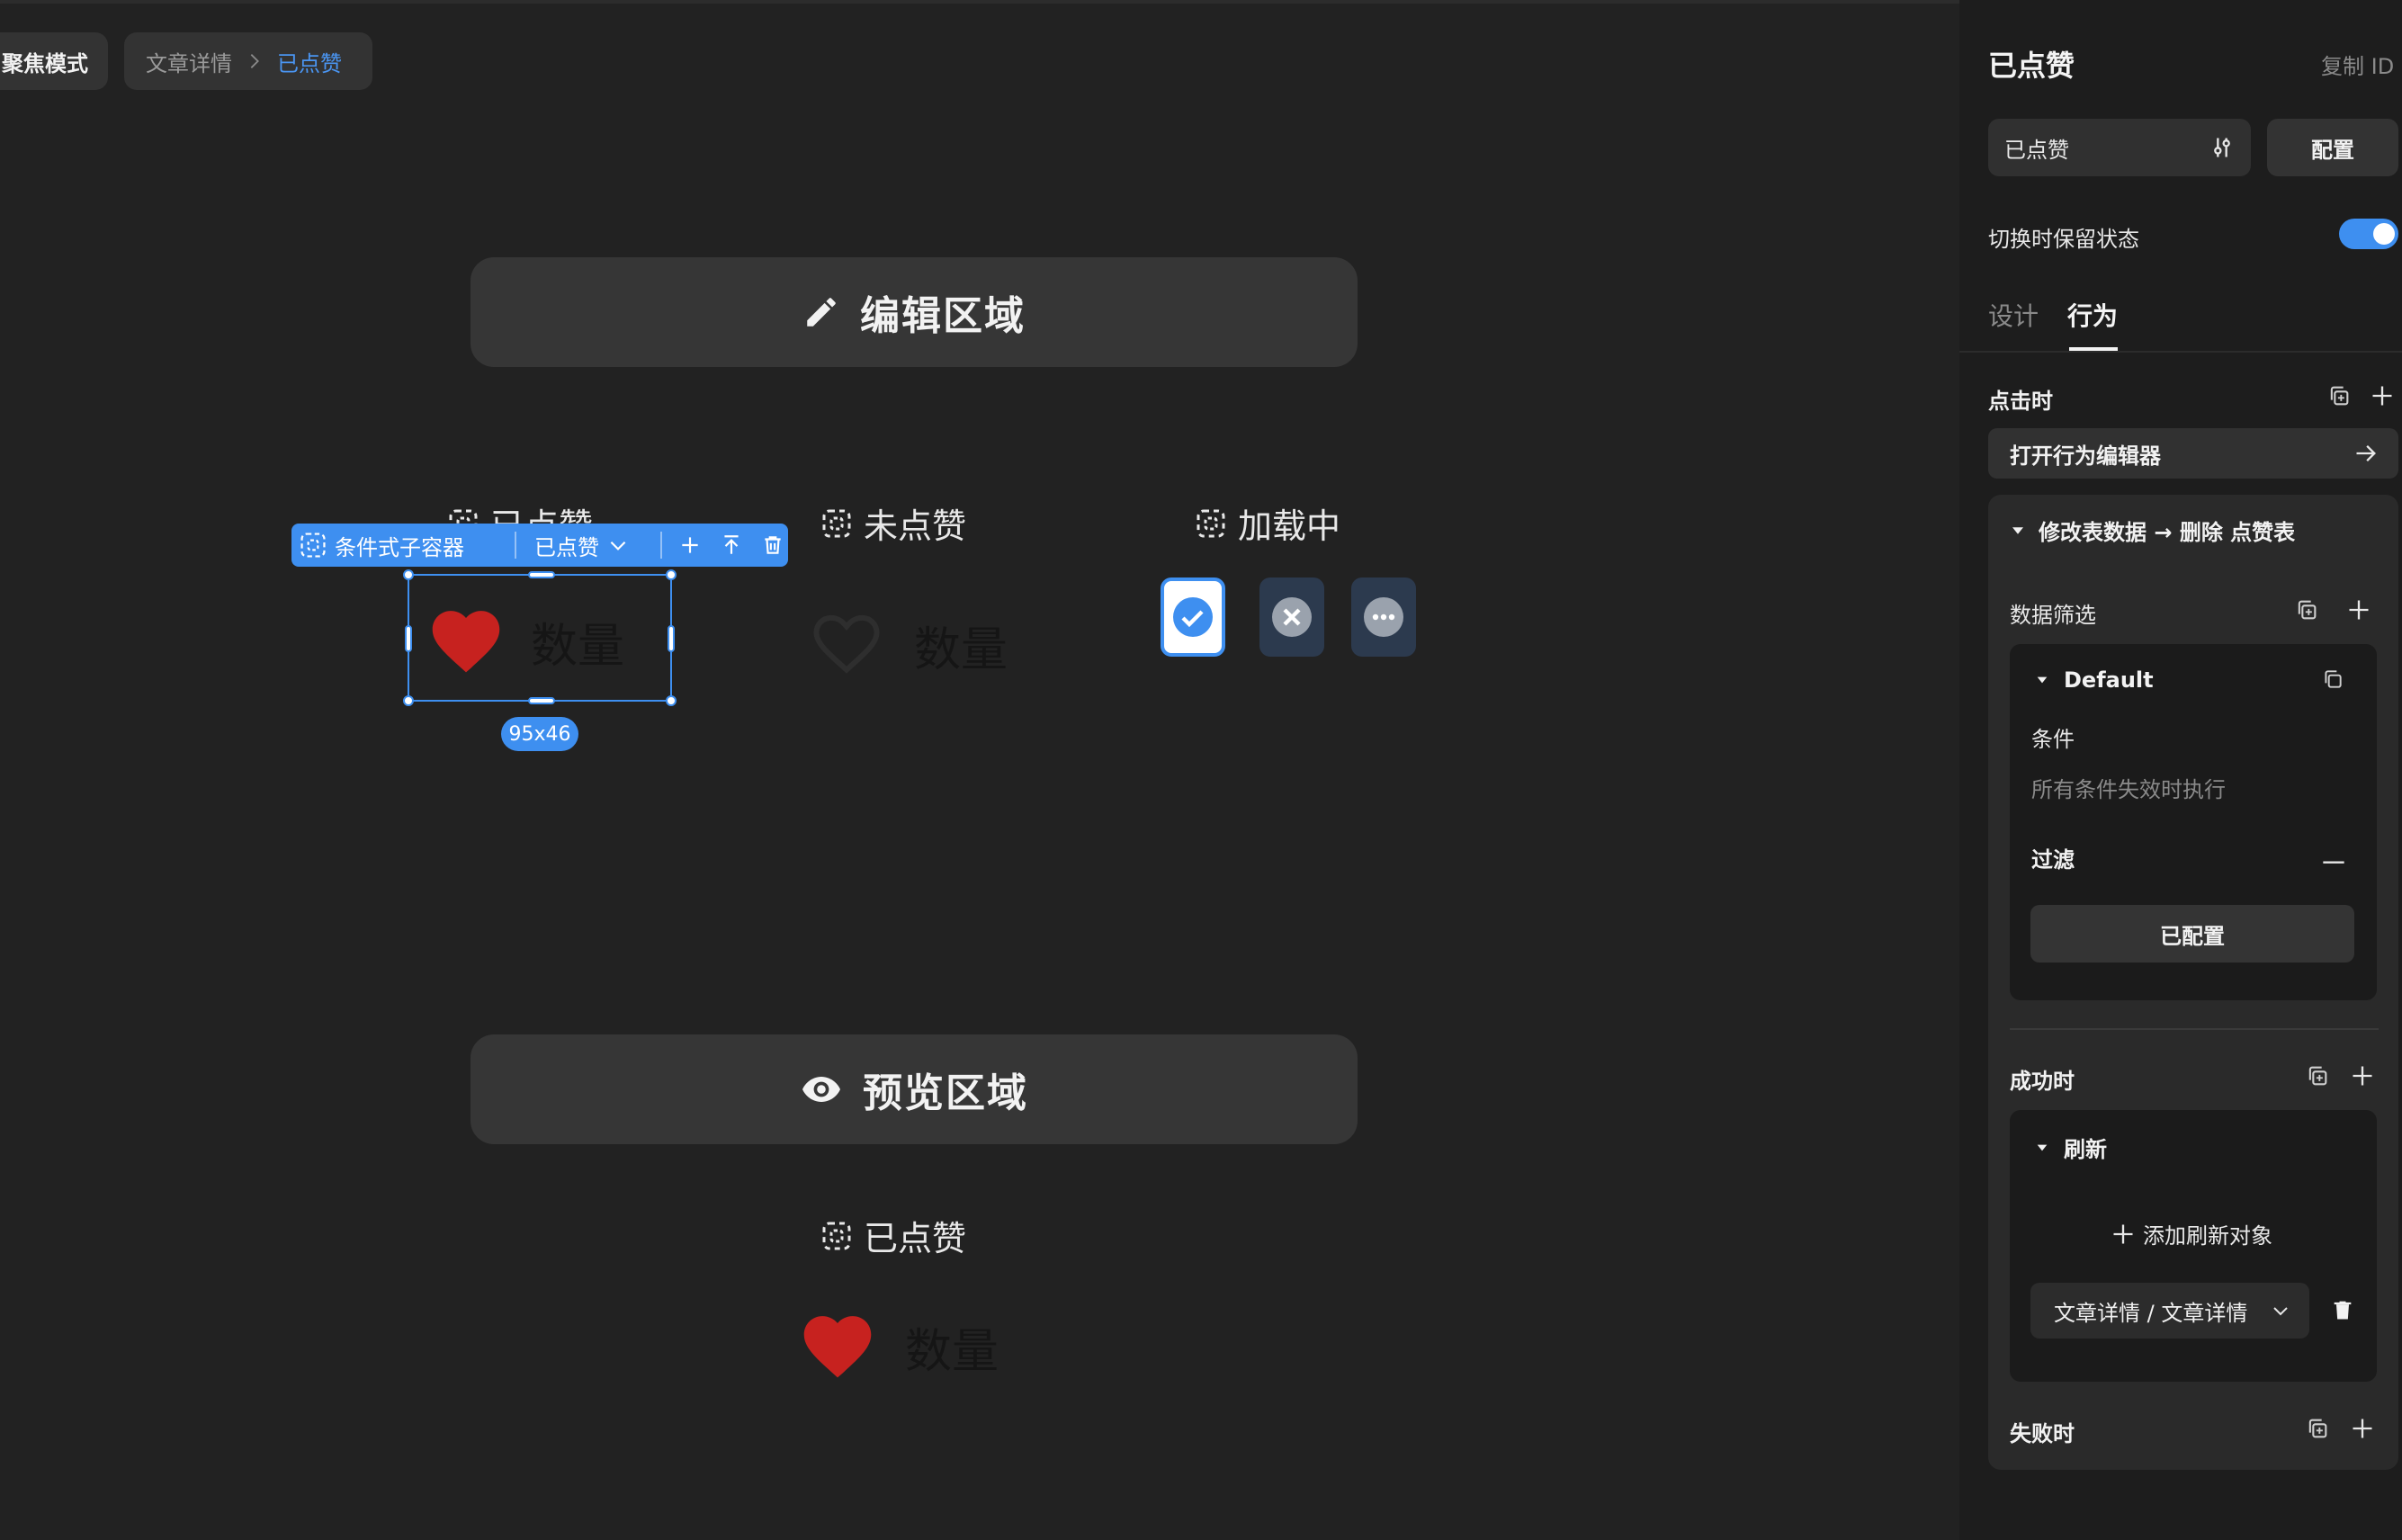  I want to click on preview-state-label: 已点赞, so click(893, 1235).